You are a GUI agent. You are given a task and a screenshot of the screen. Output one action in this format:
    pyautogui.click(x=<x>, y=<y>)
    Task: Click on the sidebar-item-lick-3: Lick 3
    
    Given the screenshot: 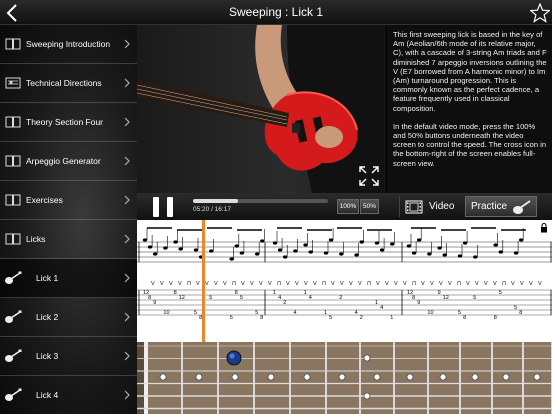 What is the action you would take?
    pyautogui.click(x=68, y=356)
    